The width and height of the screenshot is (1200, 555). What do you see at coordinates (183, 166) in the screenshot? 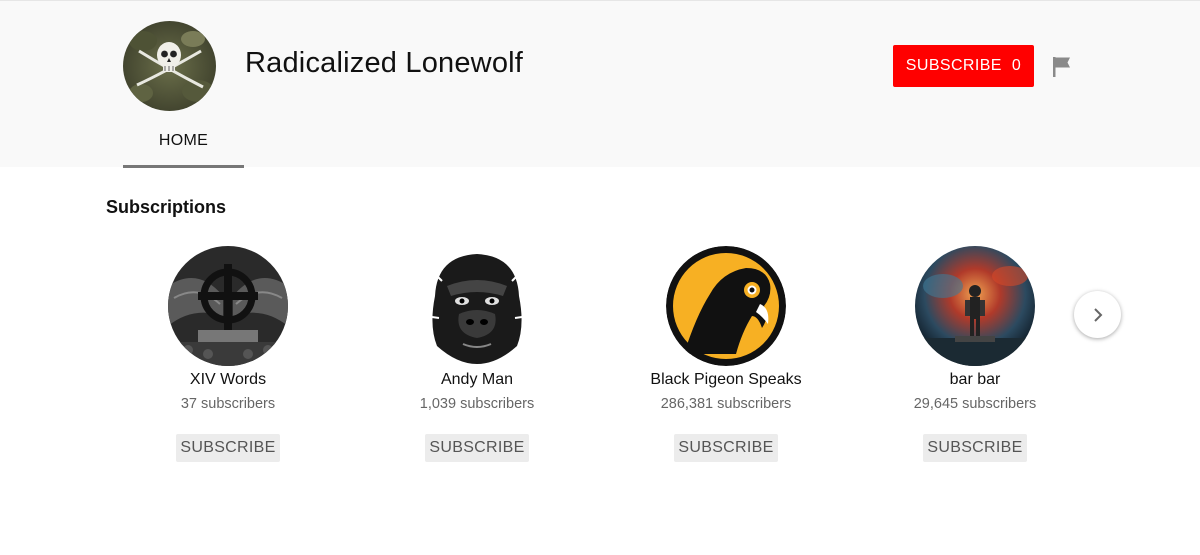
I see `active-tab-indicator` at bounding box center [183, 166].